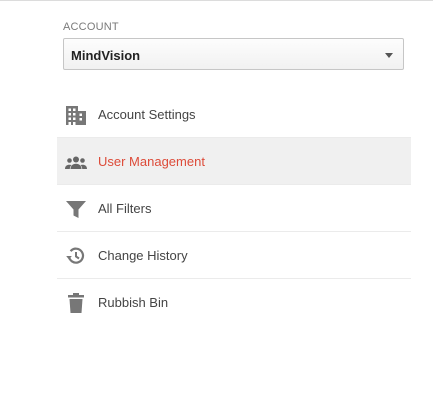  Describe the element at coordinates (76, 256) in the screenshot. I see `history-icon` at that location.